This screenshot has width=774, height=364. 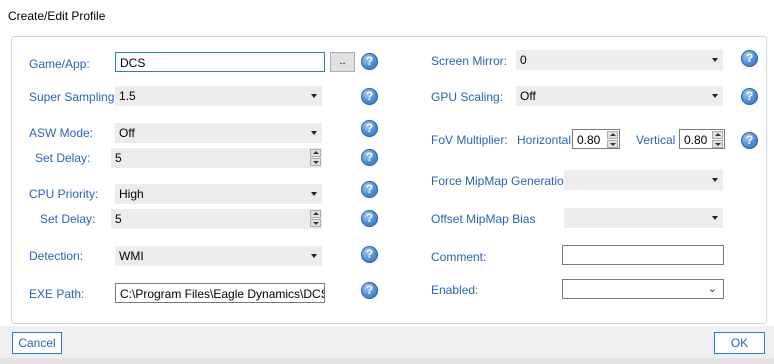 What do you see at coordinates (501, 181) in the screenshot?
I see `mipmap-label: Force MipMap Generation` at bounding box center [501, 181].